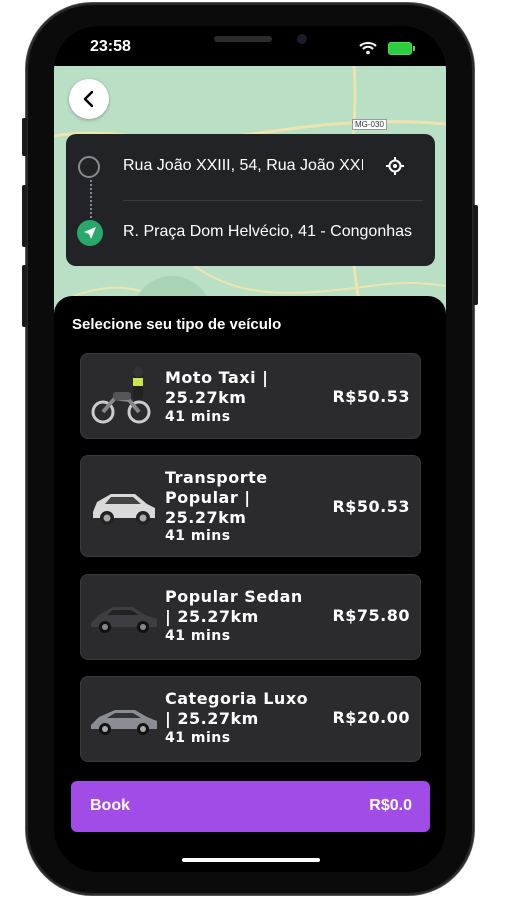 This screenshot has height=900, width=507. Describe the element at coordinates (124, 509) in the screenshot. I see `hatchback-car-icon` at that location.